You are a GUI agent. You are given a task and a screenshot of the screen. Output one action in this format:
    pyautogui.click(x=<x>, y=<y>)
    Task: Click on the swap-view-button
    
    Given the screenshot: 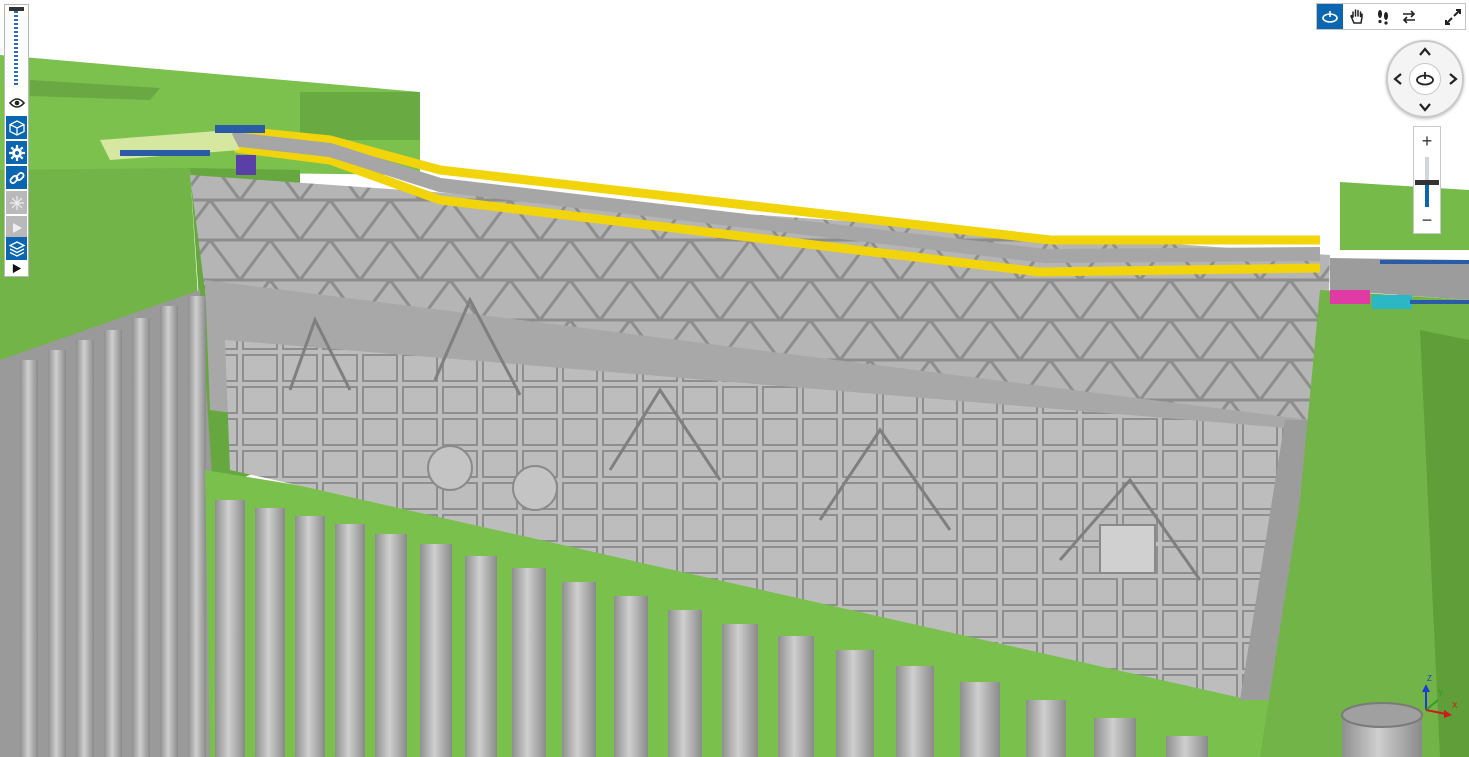 What is the action you would take?
    pyautogui.click(x=1409, y=16)
    